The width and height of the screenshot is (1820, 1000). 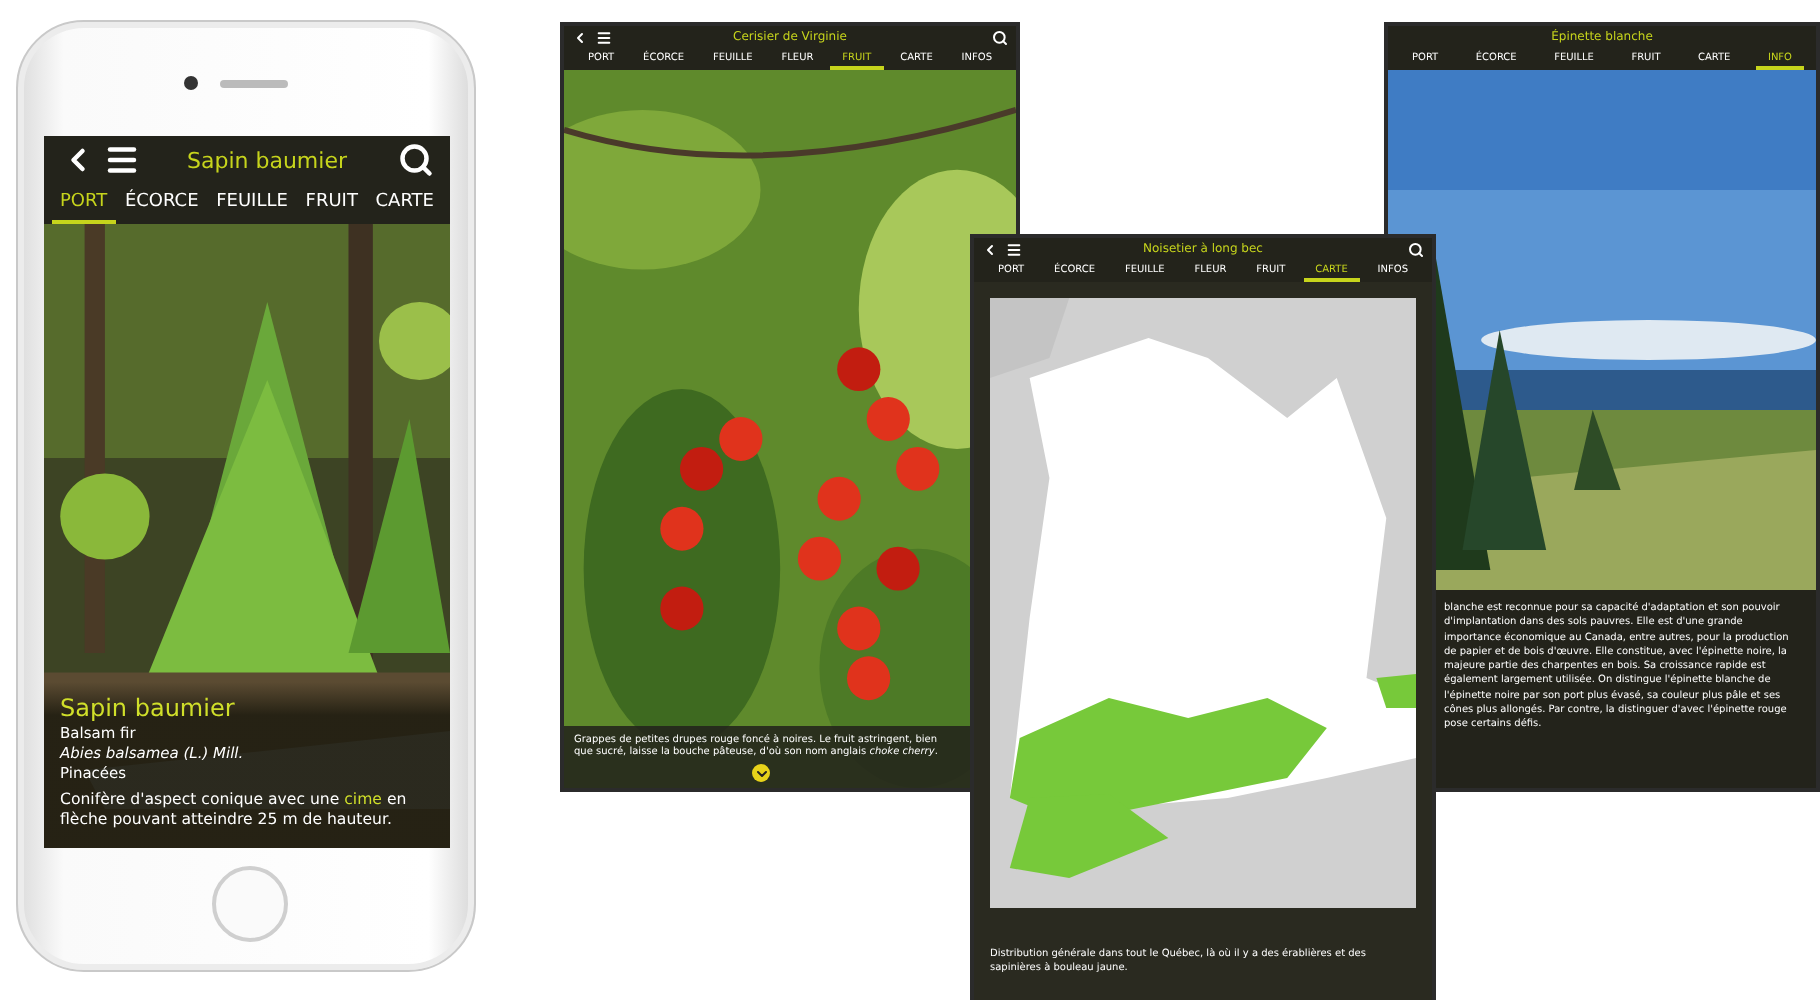 What do you see at coordinates (761, 773) in the screenshot?
I see `expand-icon` at bounding box center [761, 773].